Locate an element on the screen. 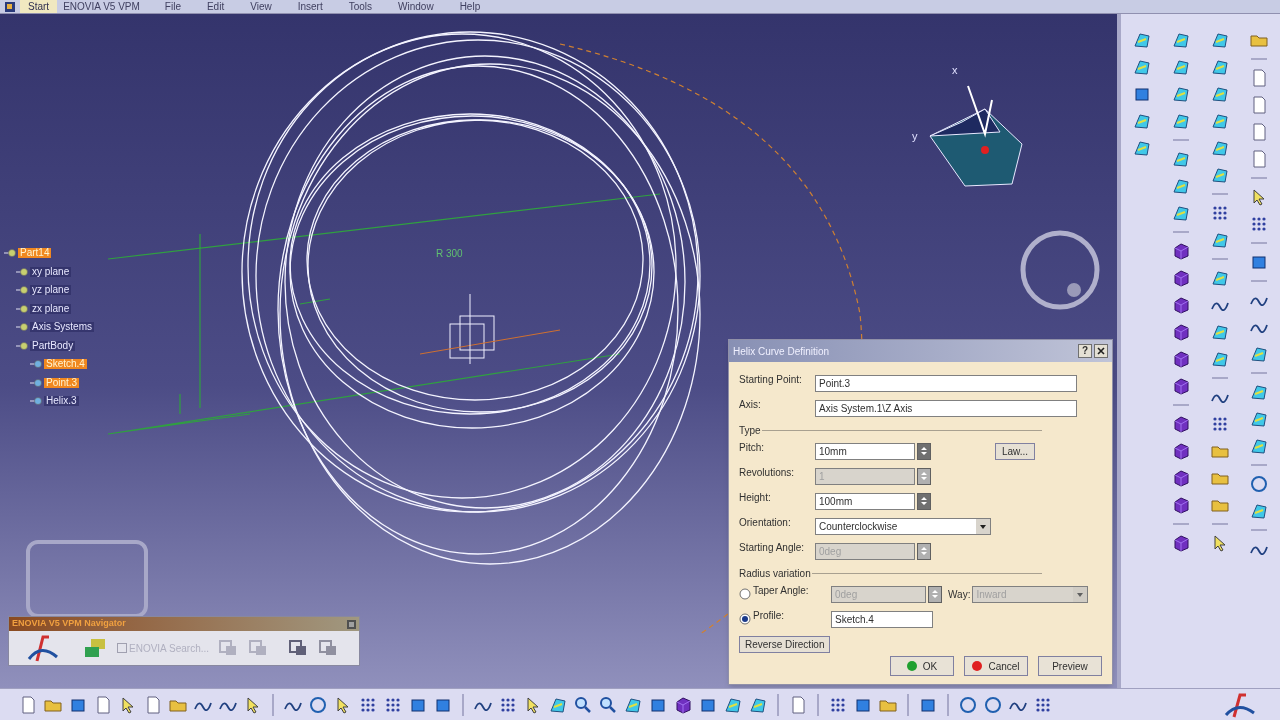 This screenshot has height=720, width=1280. field-label: Starting Angle: is located at coordinates (772, 548).